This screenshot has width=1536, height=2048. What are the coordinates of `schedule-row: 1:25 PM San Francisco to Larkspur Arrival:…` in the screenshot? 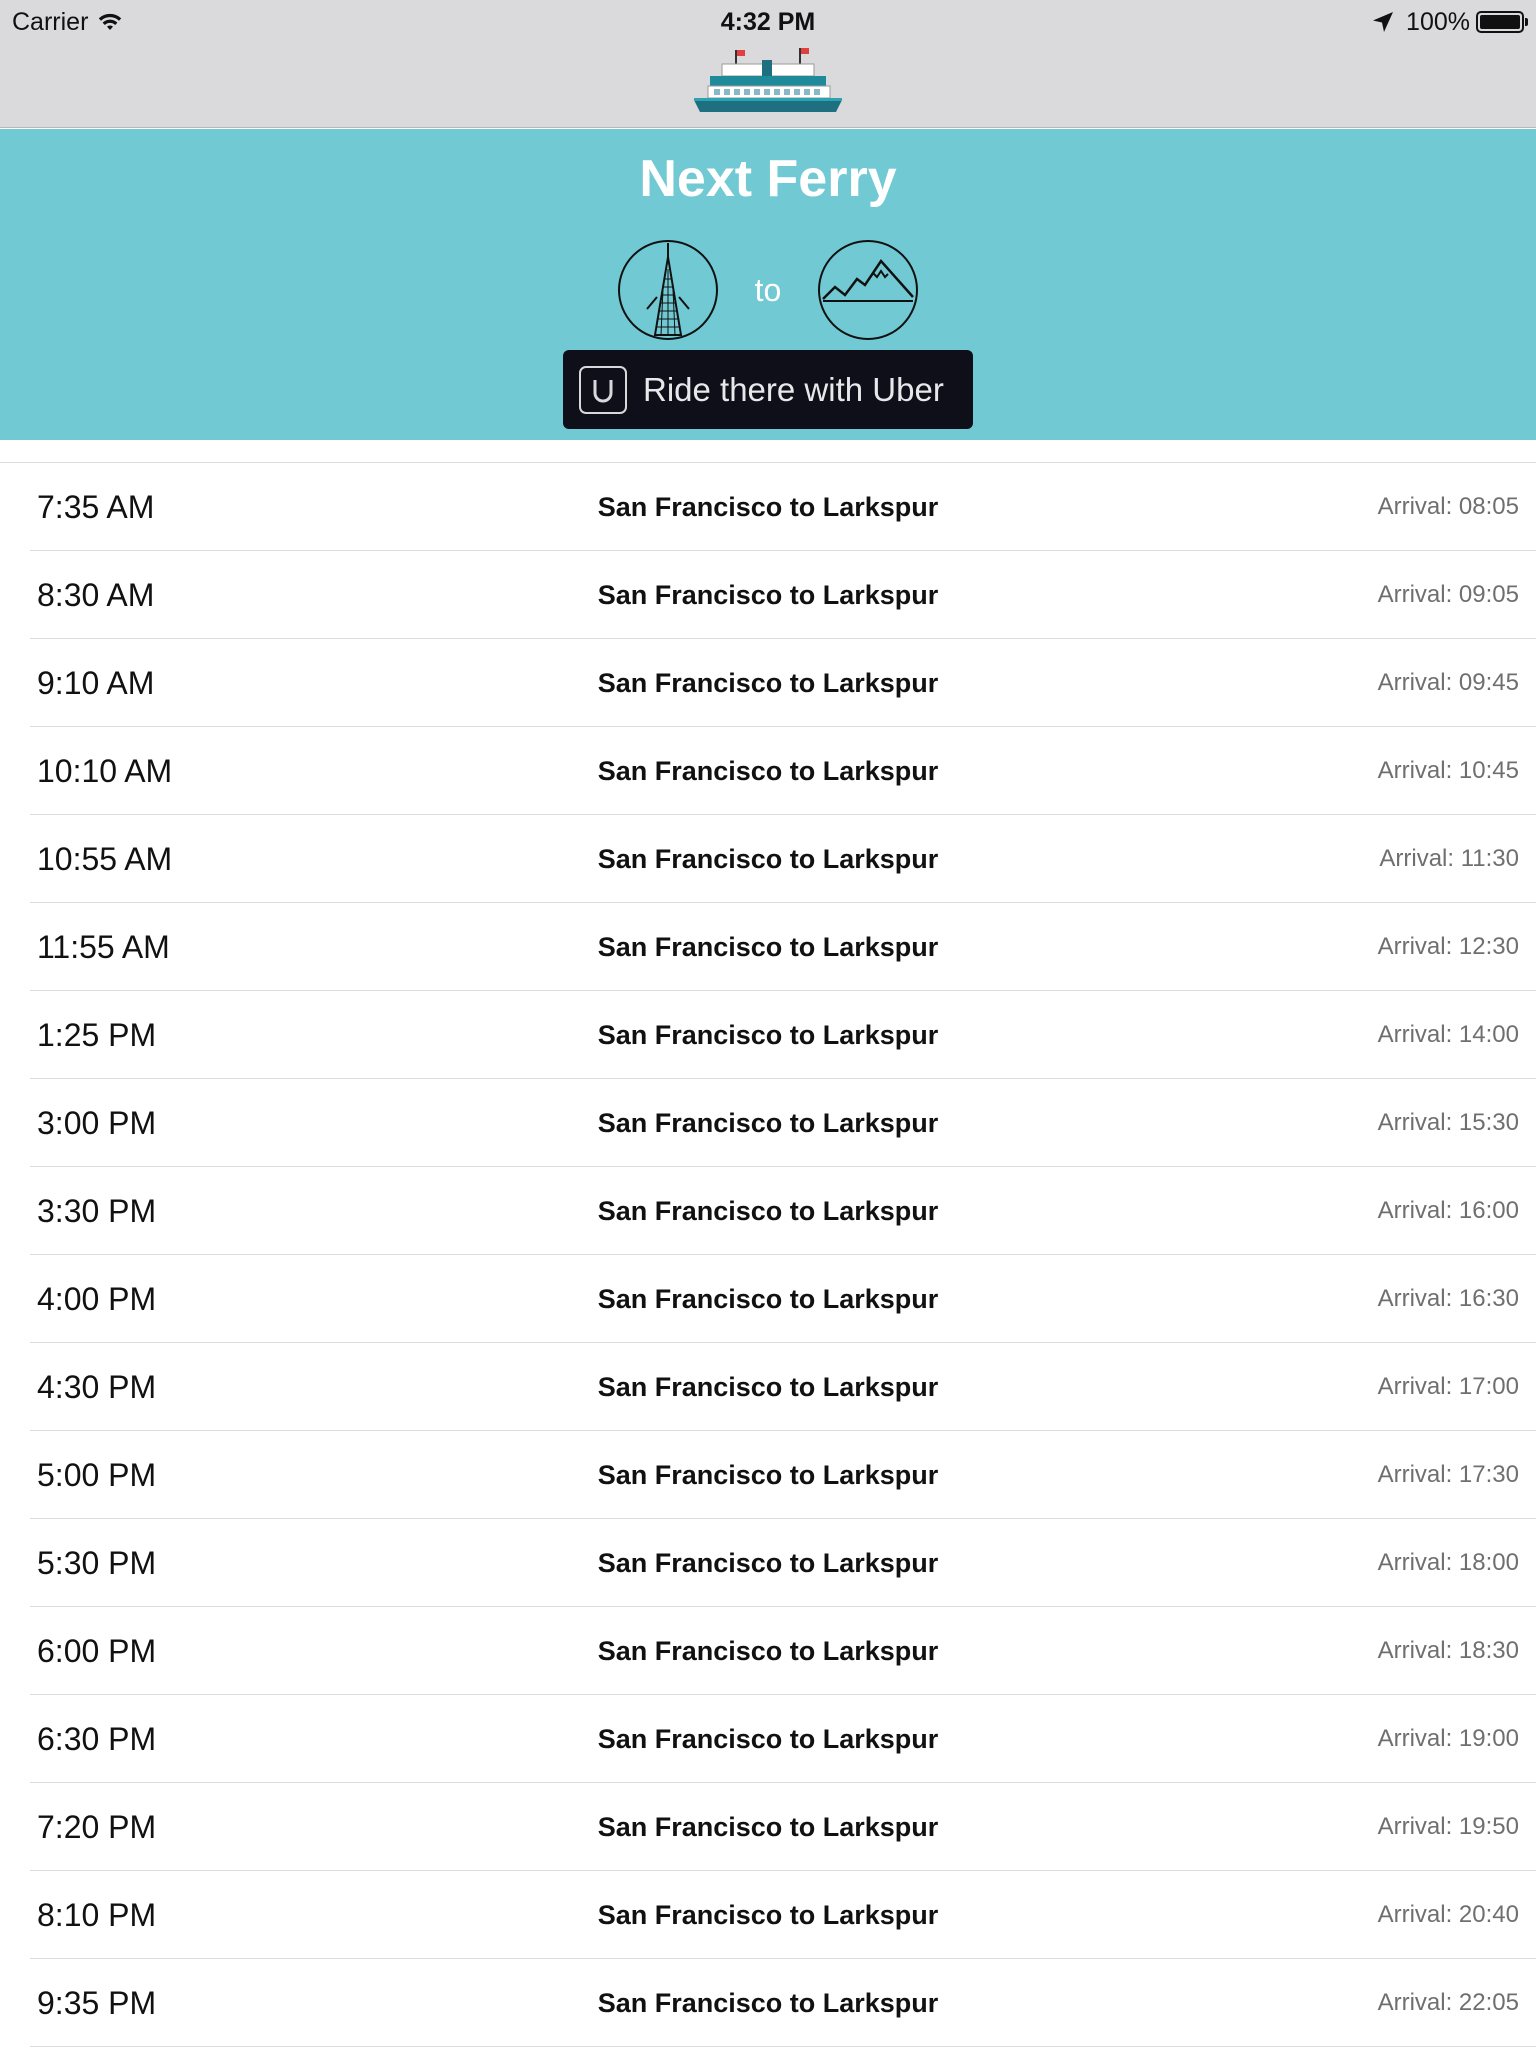 It's located at (768, 1035).